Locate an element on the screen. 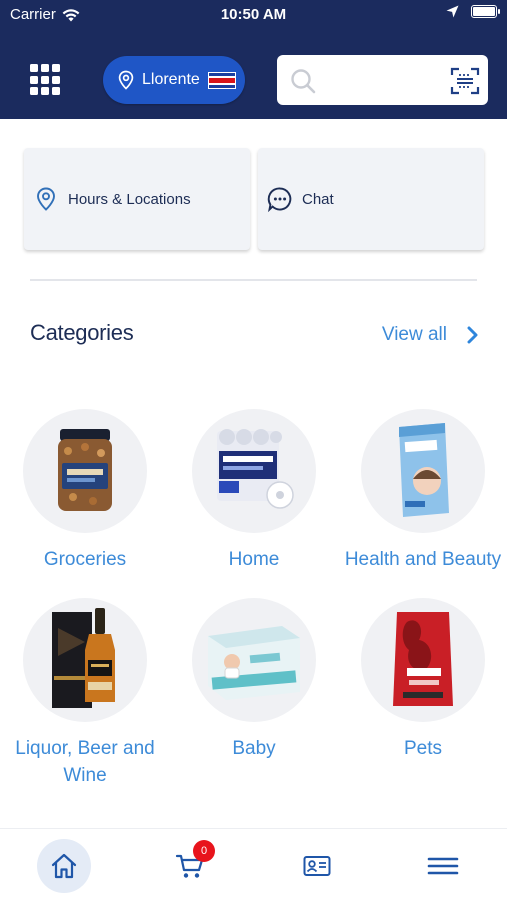  nav-membership-card-button is located at coordinates (317, 866).